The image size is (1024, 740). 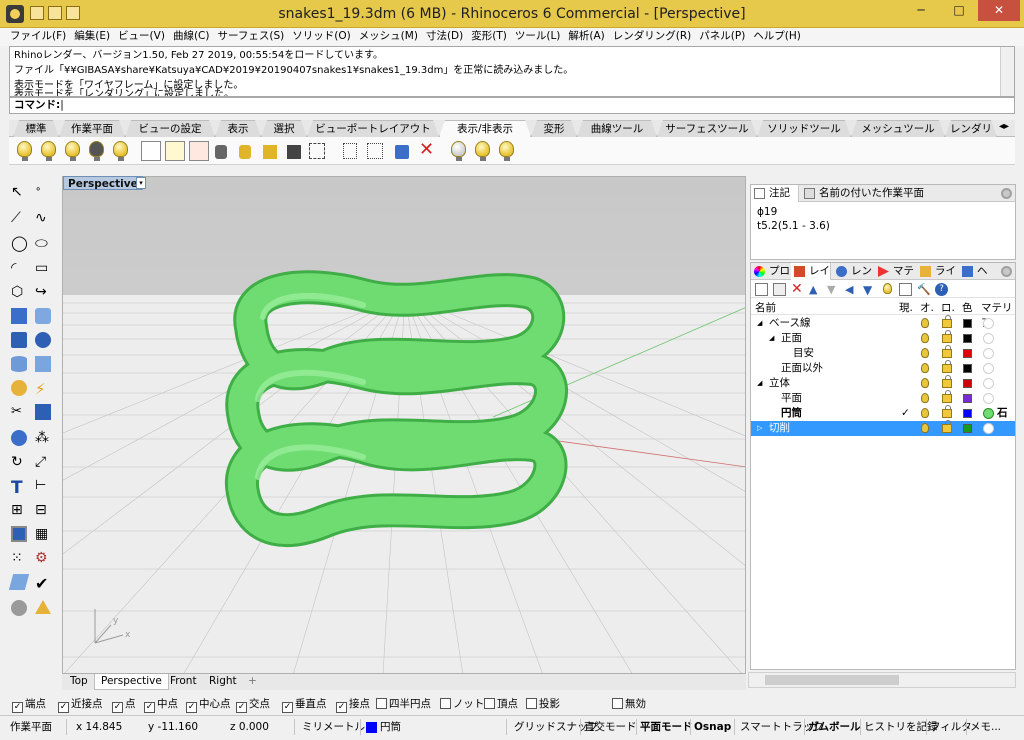 I want to click on tab-set-view: ビューの設定, so click(x=170, y=128).